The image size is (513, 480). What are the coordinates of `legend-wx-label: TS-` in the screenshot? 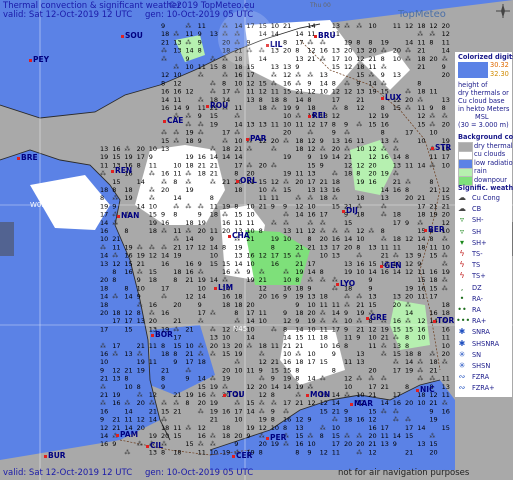 It's located at (477, 254).